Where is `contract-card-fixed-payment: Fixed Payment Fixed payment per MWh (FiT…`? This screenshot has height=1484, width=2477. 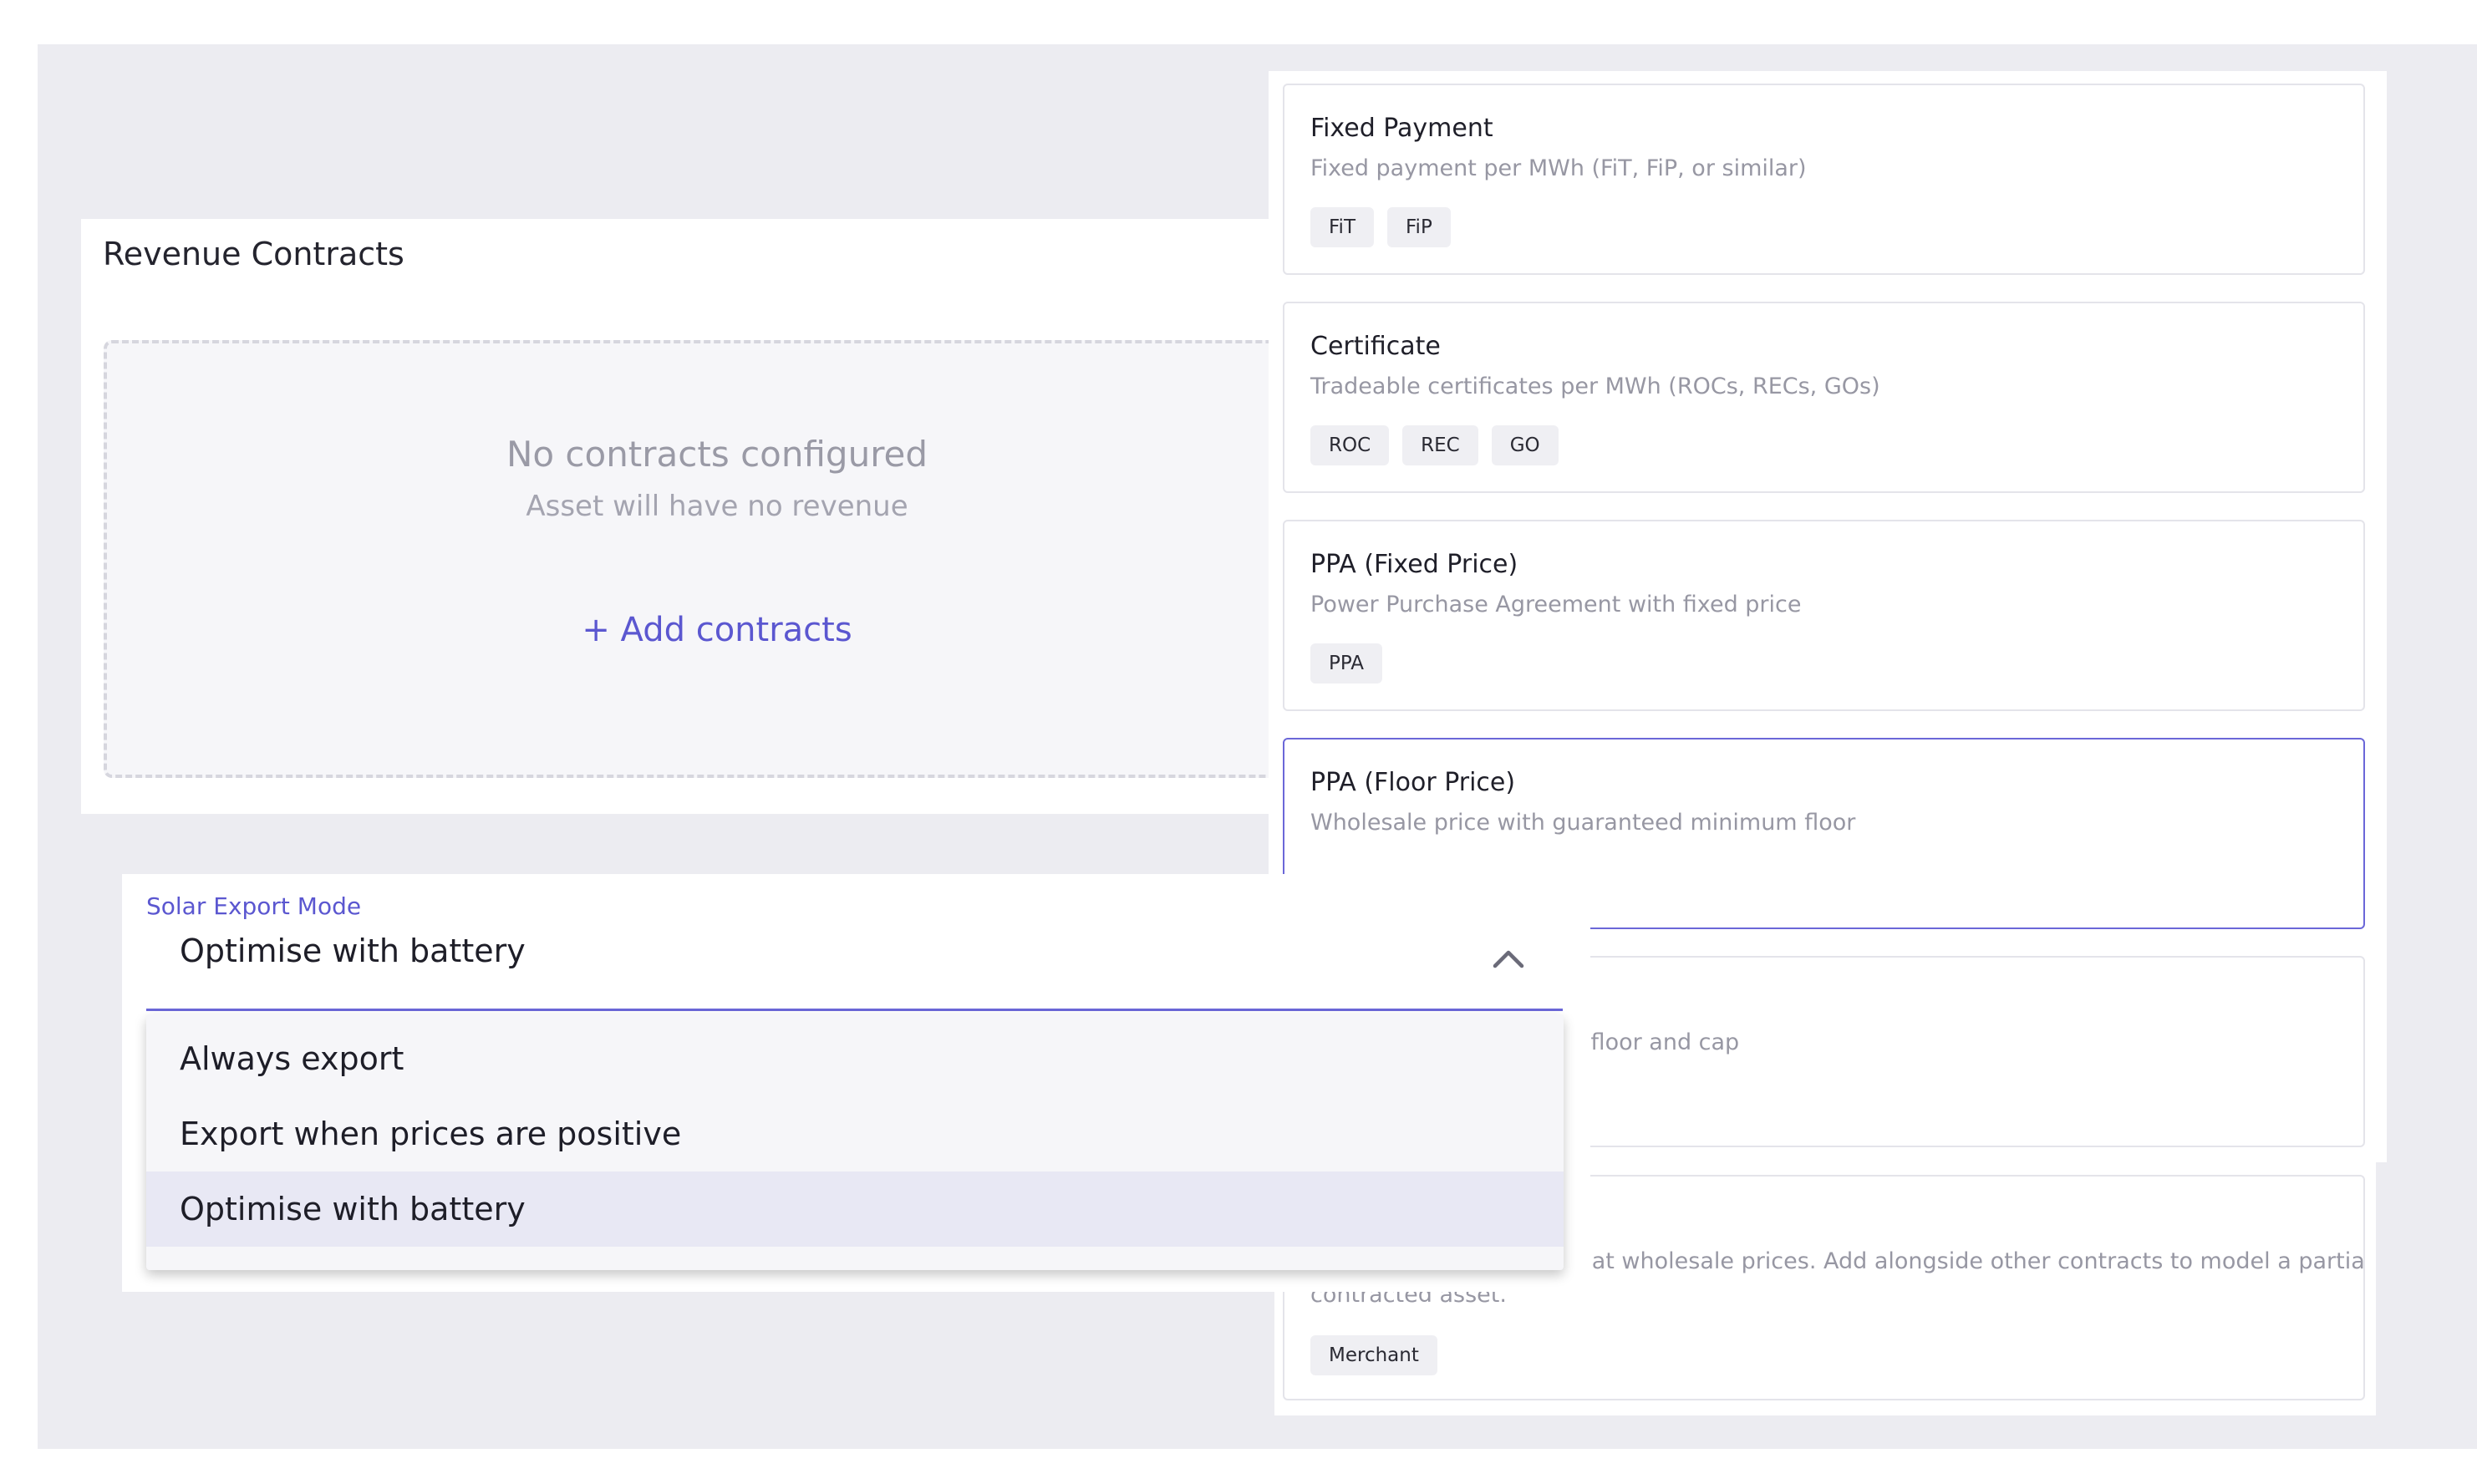
contract-card-fixed-payment: Fixed Payment Fixed payment per MWh (FiT… is located at coordinates (1824, 179).